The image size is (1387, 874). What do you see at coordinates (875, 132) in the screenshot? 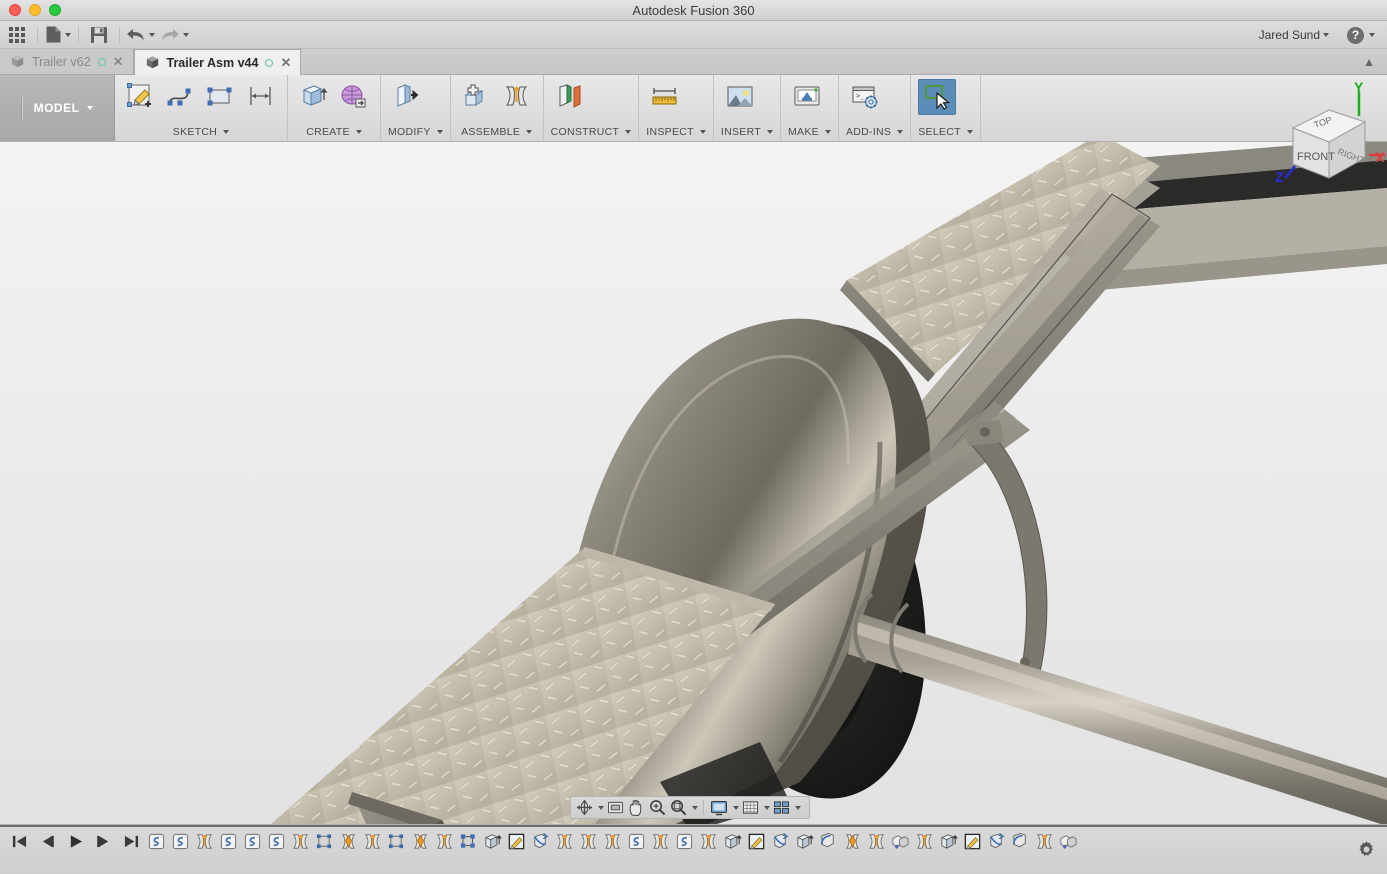
I see `panel-label: ADD-INS` at bounding box center [875, 132].